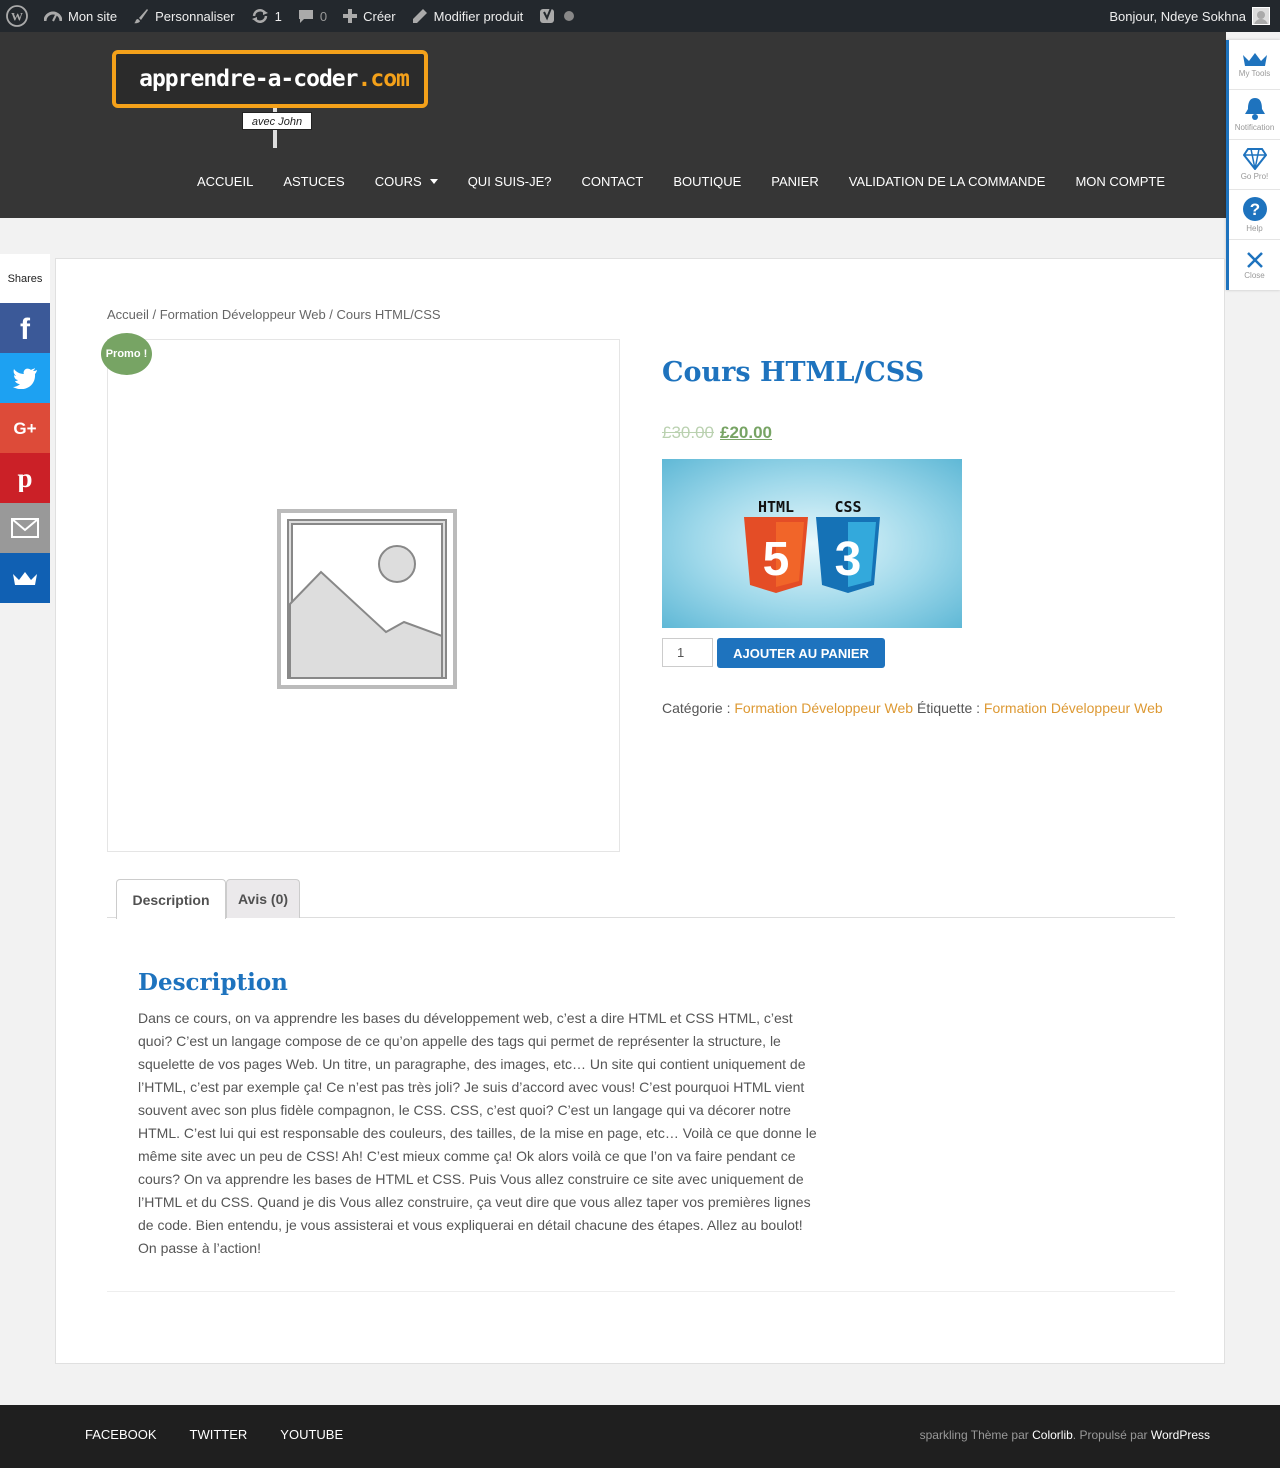 The width and height of the screenshot is (1280, 1468). Describe the element at coordinates (1254, 176) in the screenshot. I see `tool-label-go-pro: Go Pro!` at that location.